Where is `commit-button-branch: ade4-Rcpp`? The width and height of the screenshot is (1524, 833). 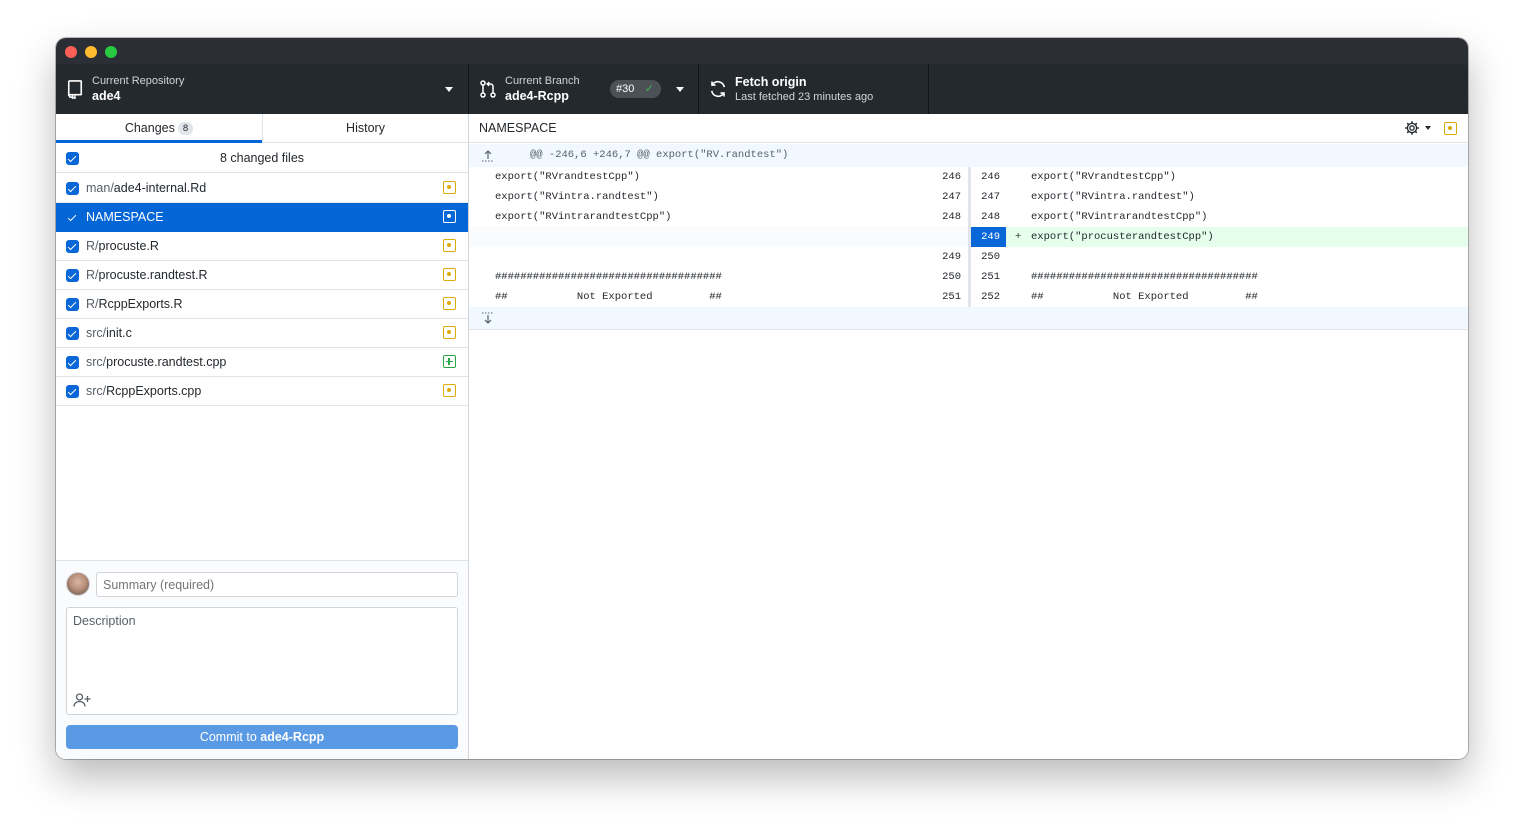 commit-button-branch: ade4-Rcpp is located at coordinates (292, 737).